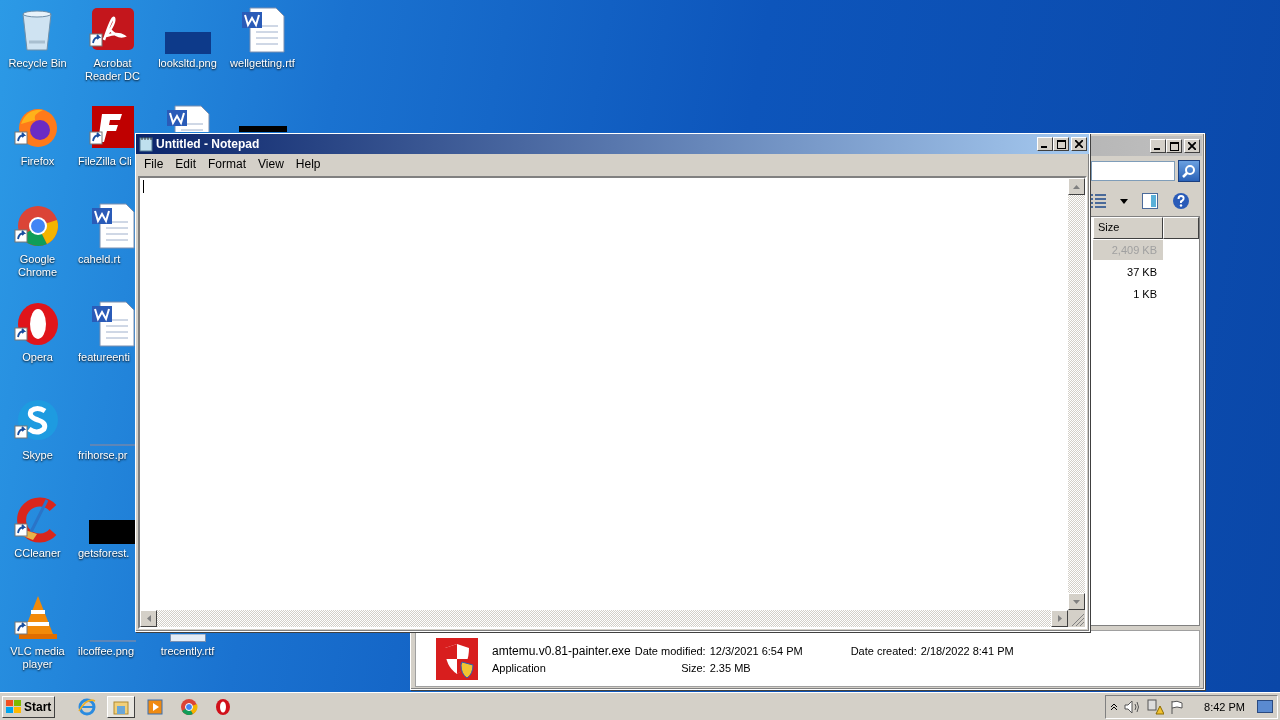 Image resolution: width=1280 pixels, height=720 pixels. I want to click on desktop-icon-label: wellgetting.rtf, so click(262, 63).